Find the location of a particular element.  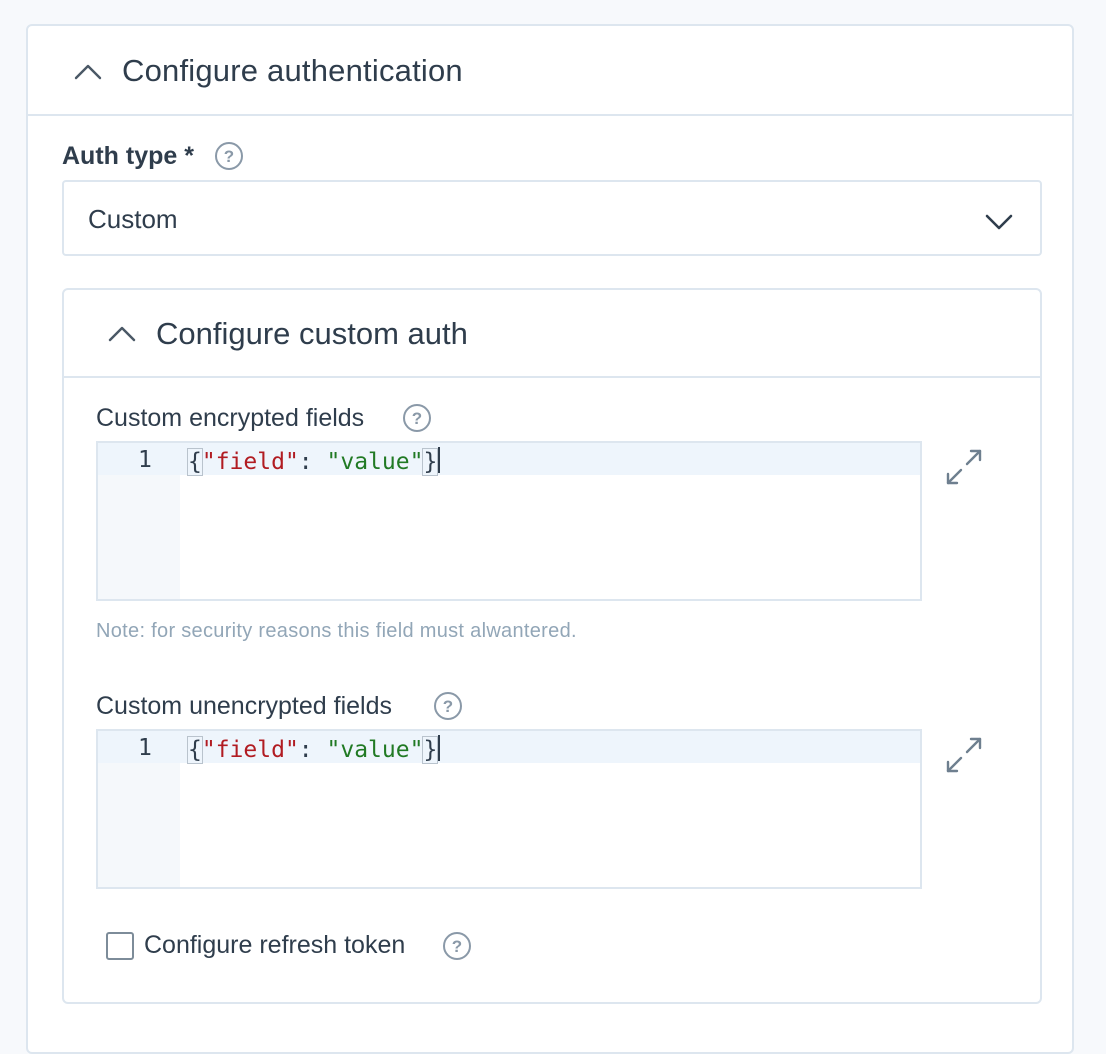

custom-encrypted-fields-label: Custom encrypted fields is located at coordinates (230, 418).